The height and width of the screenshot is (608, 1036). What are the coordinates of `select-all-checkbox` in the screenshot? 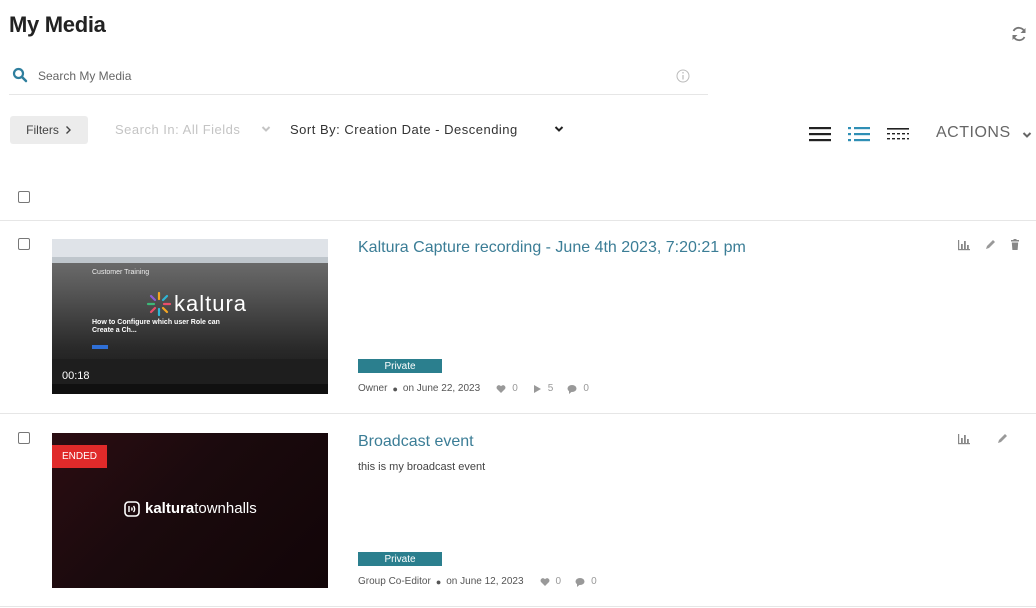 It's located at (24, 197).